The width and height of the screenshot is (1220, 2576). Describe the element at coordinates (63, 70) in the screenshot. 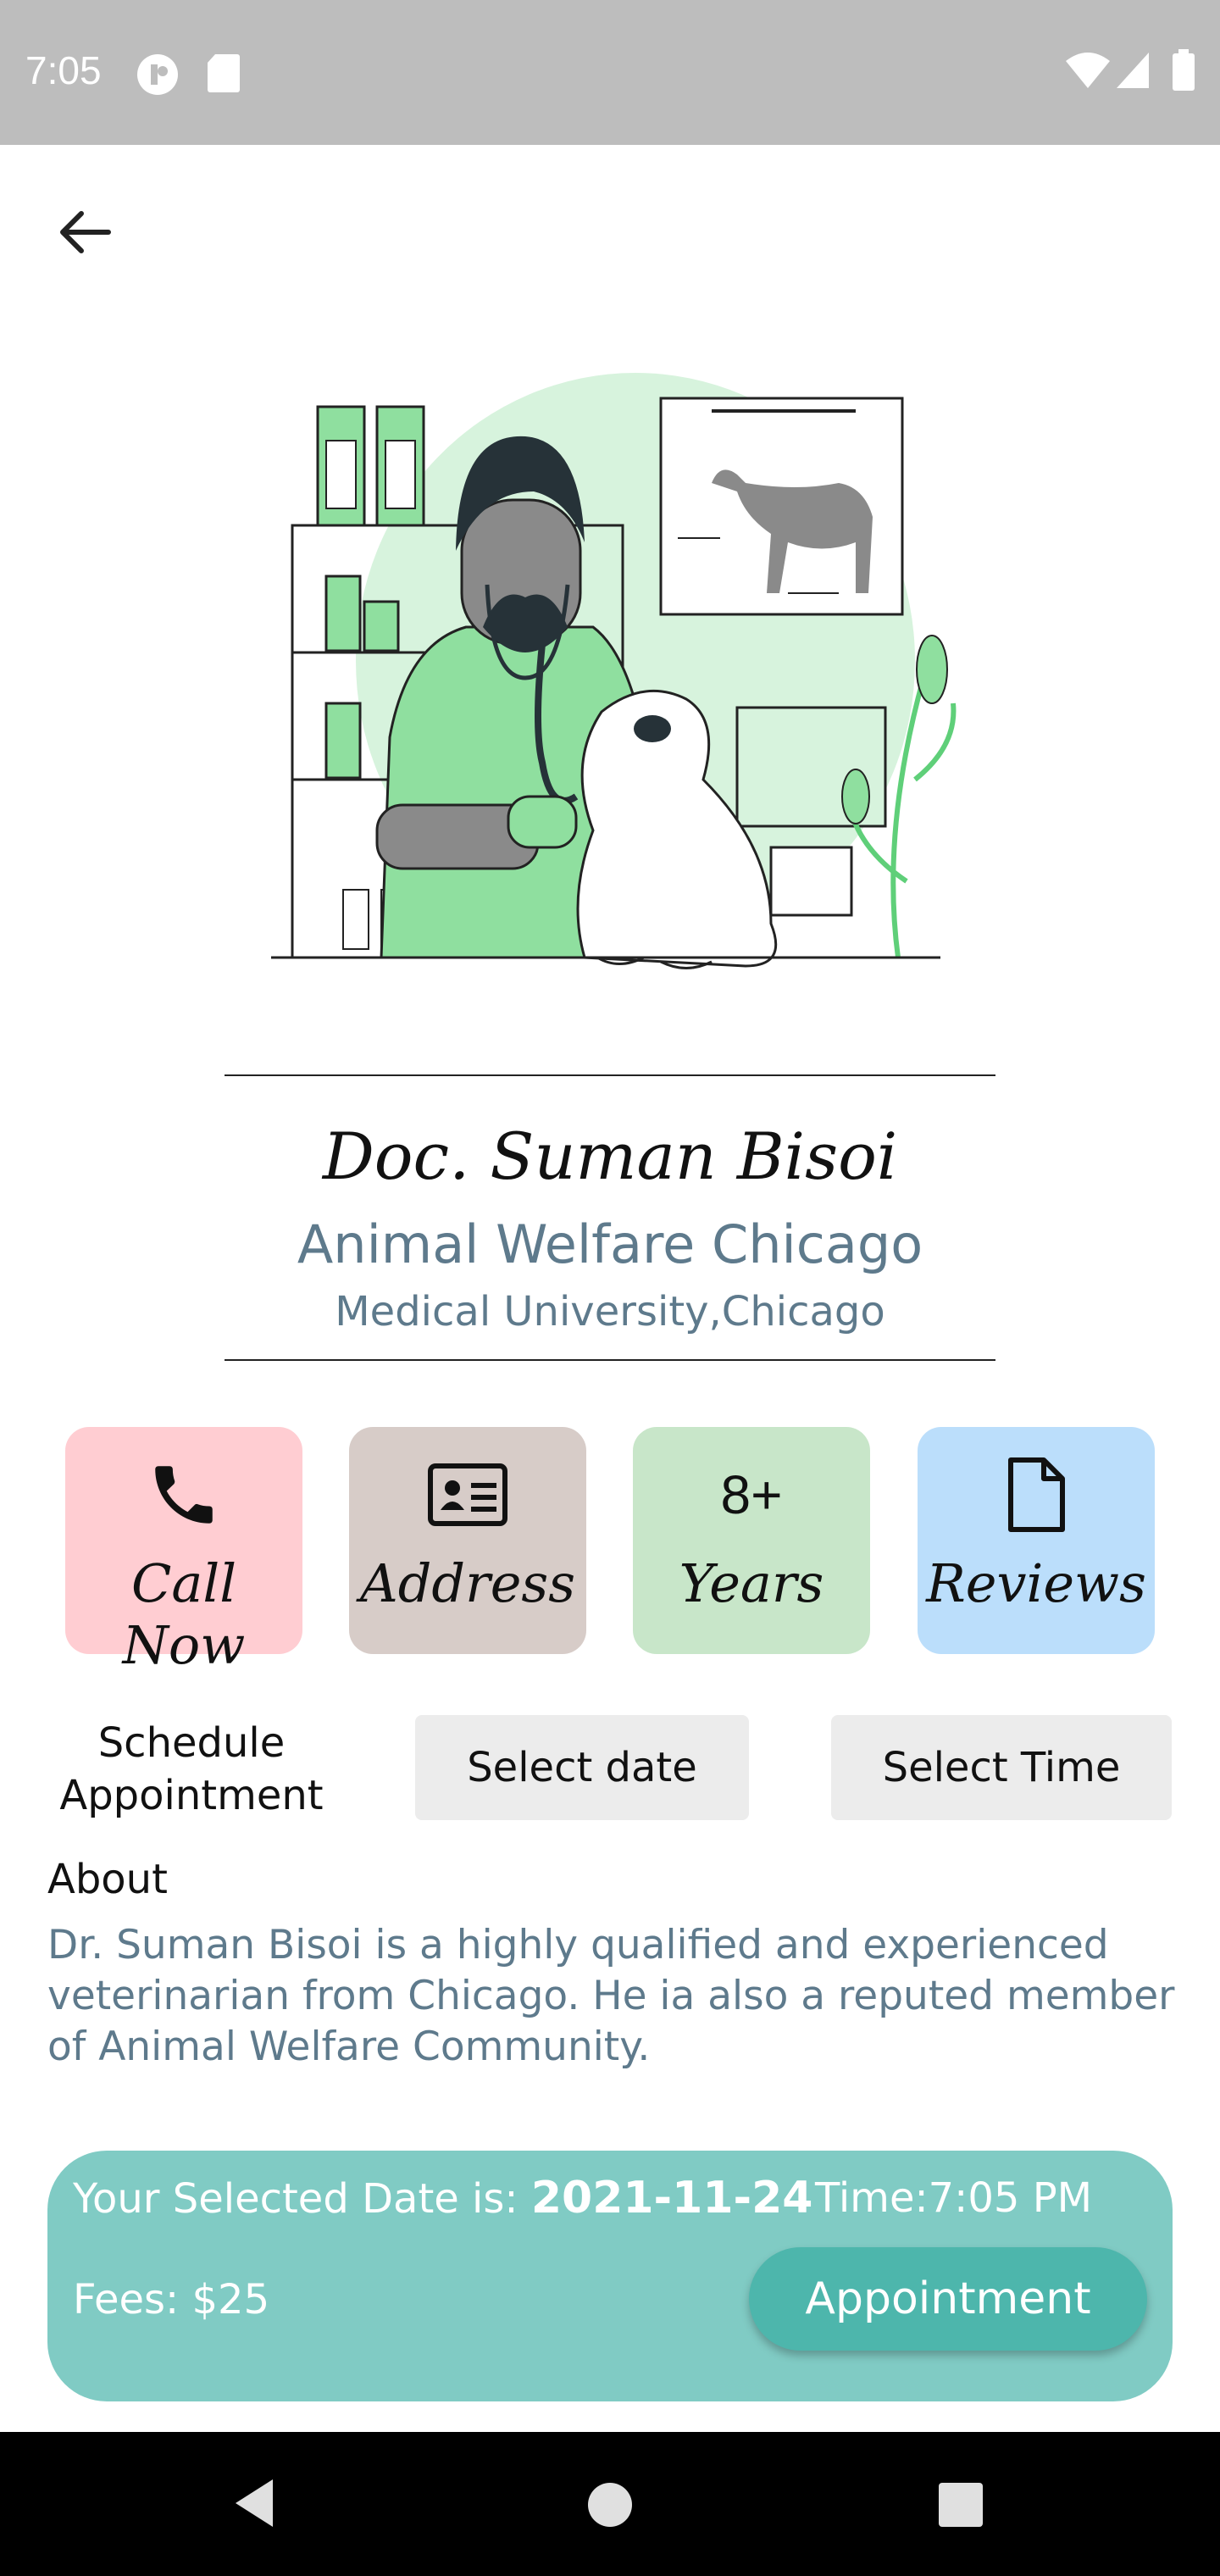

I see `status-time: 7:05` at that location.